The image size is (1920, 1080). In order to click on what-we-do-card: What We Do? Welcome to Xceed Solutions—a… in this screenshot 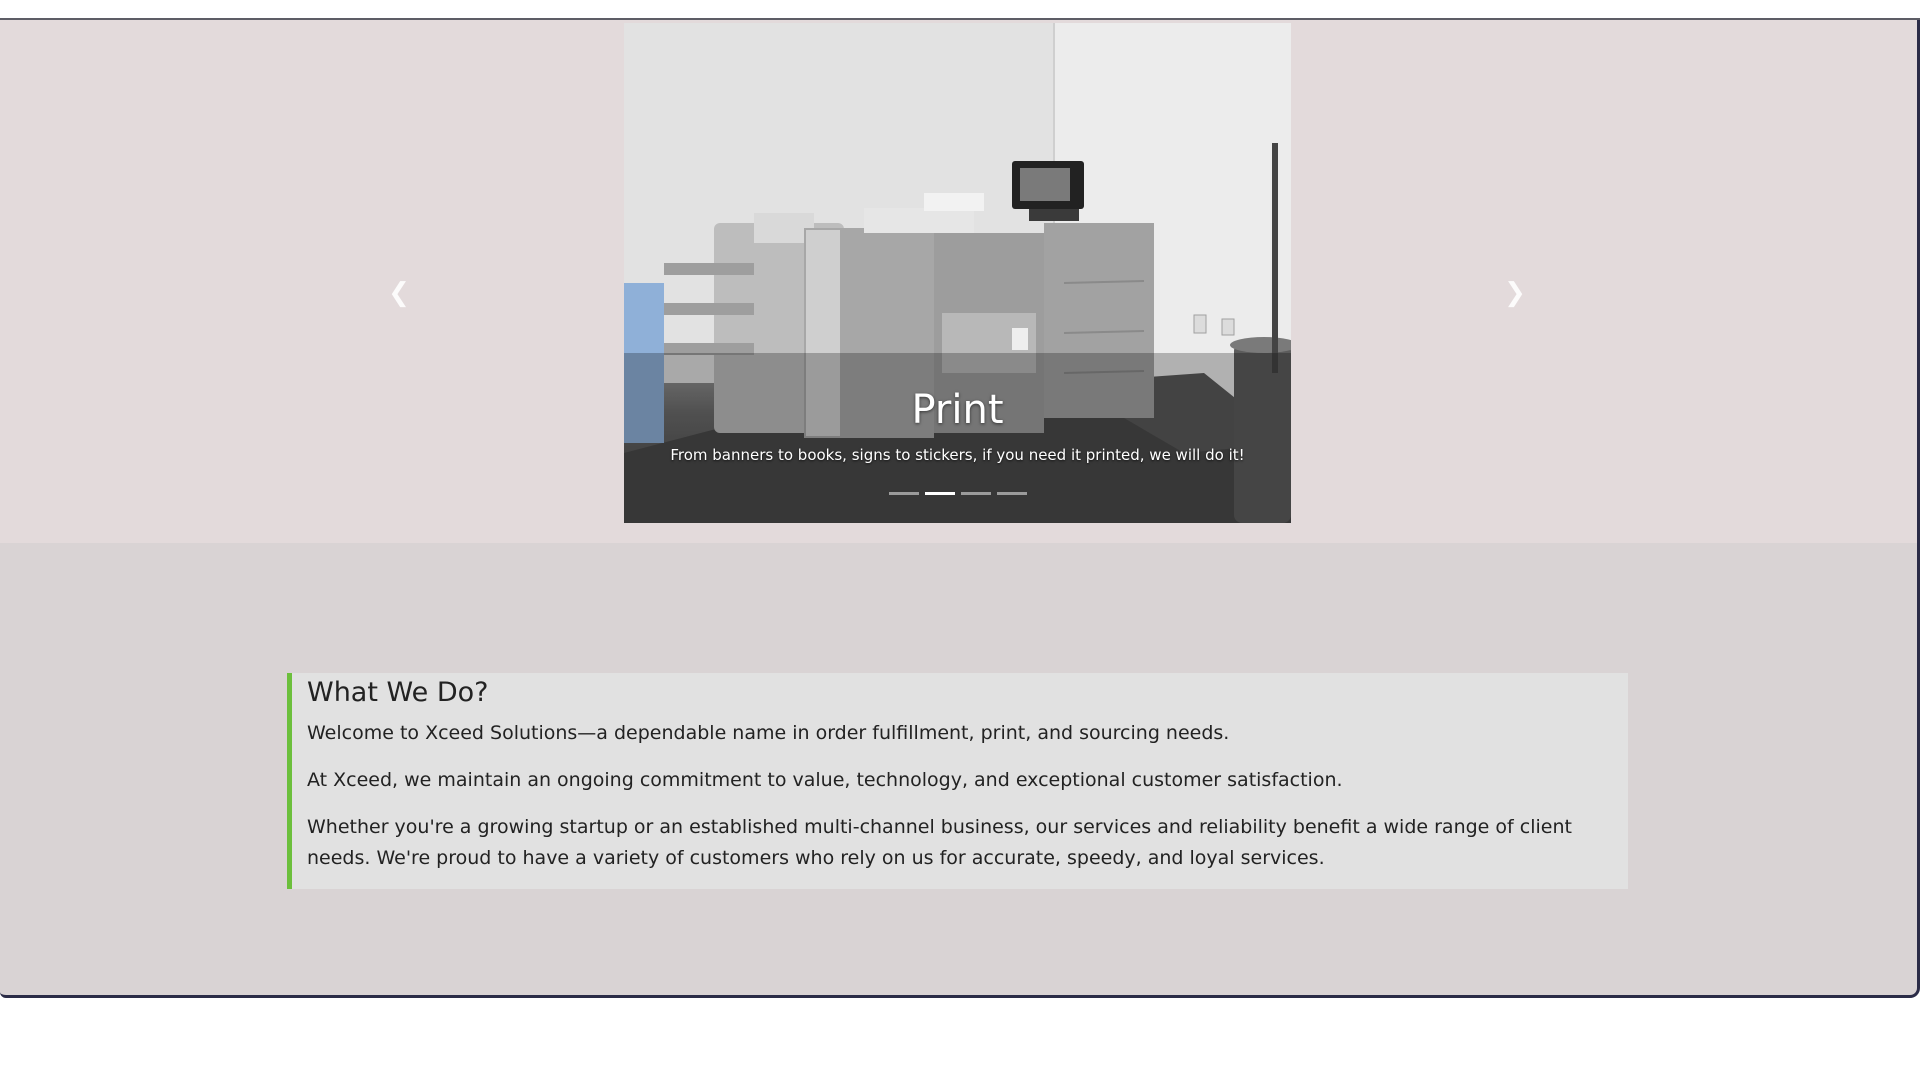, I will do `click(957, 781)`.